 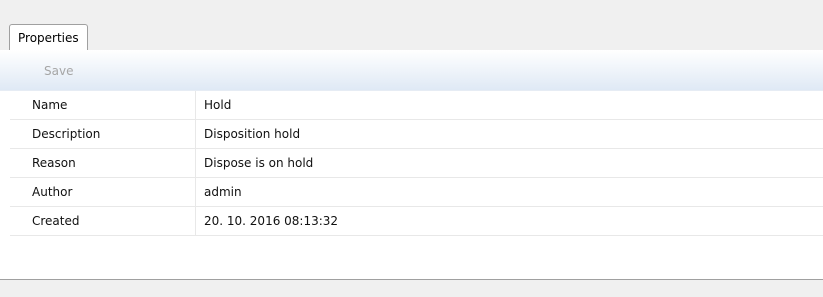 I want to click on top-strip, so click(x=411, y=11).